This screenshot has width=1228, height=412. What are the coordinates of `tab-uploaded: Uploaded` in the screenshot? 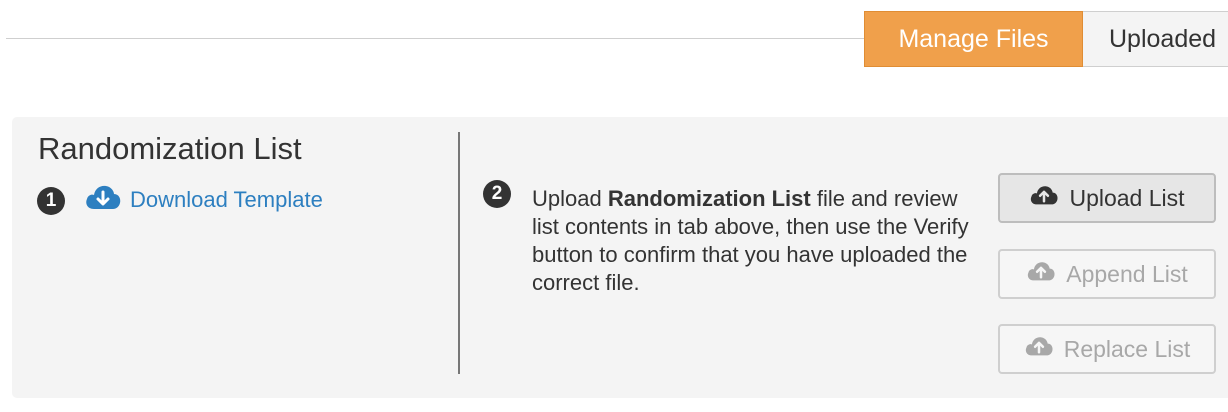 It's located at (1155, 39).